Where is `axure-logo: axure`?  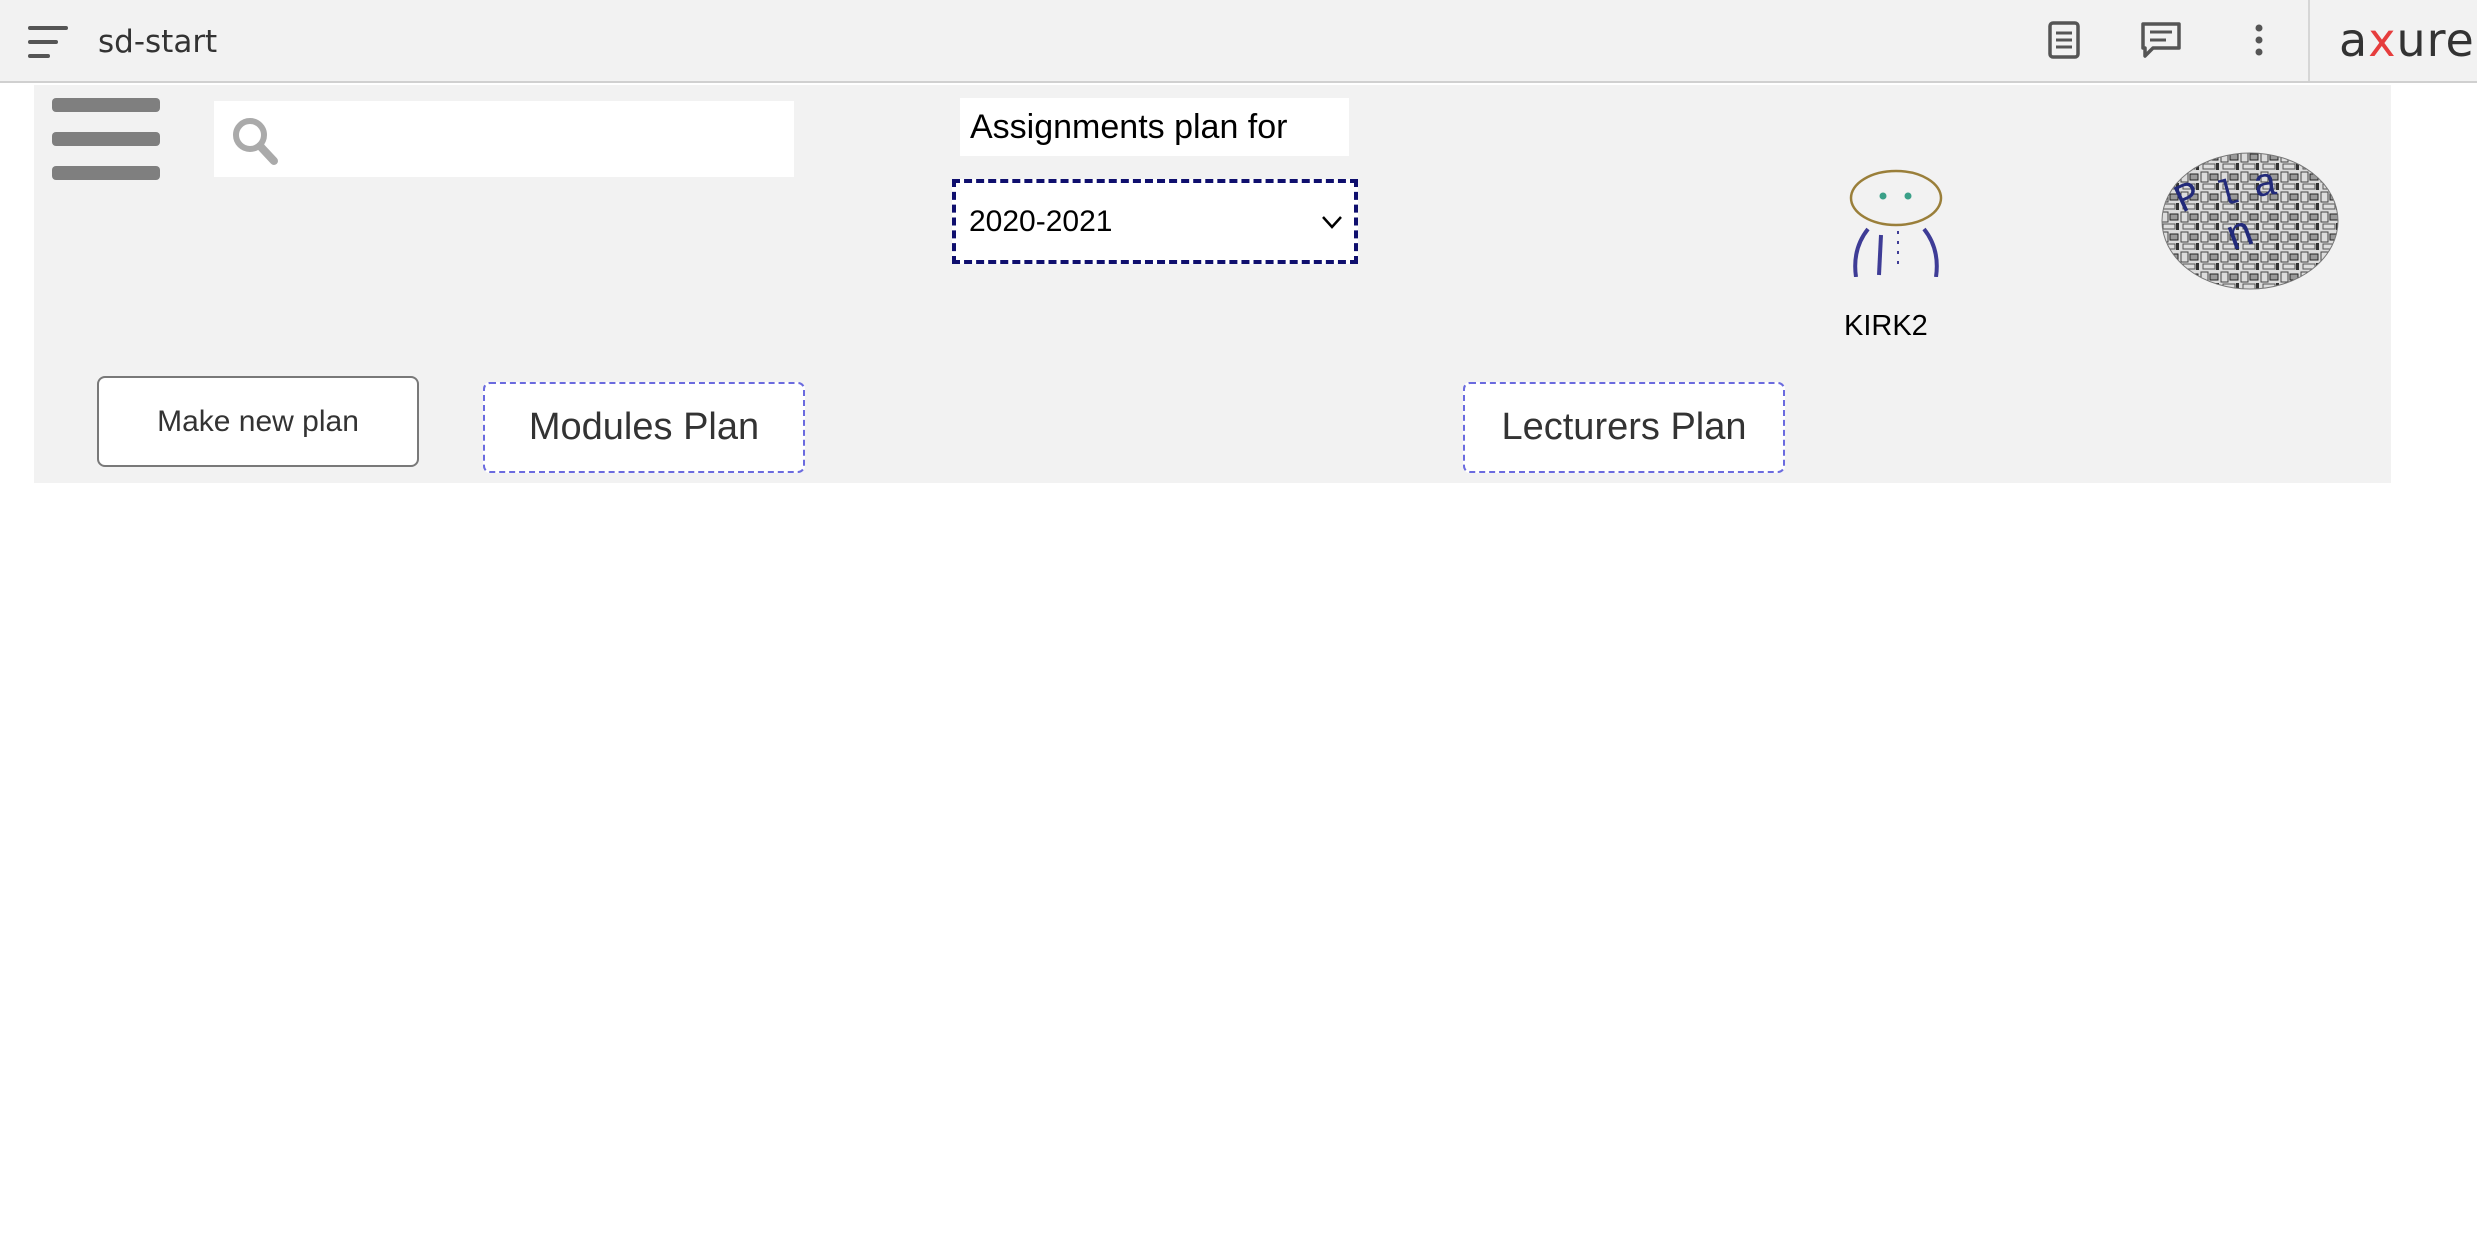
axure-logo: axure is located at coordinates (2407, 40).